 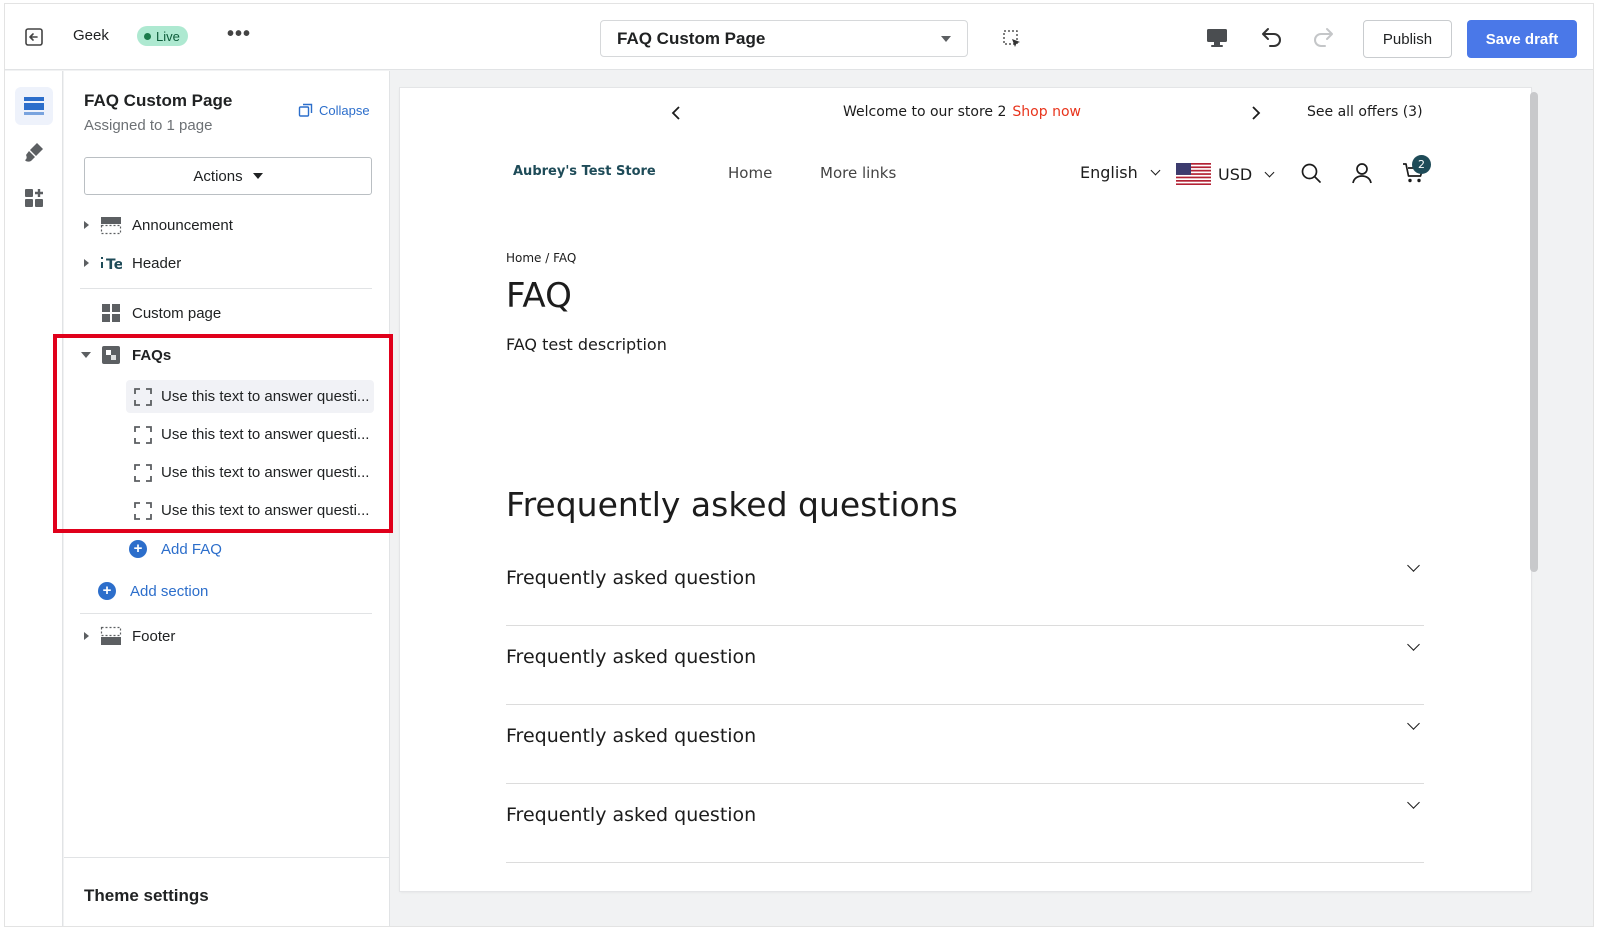 What do you see at coordinates (1534, 332) in the screenshot?
I see `preview-scrollbar` at bounding box center [1534, 332].